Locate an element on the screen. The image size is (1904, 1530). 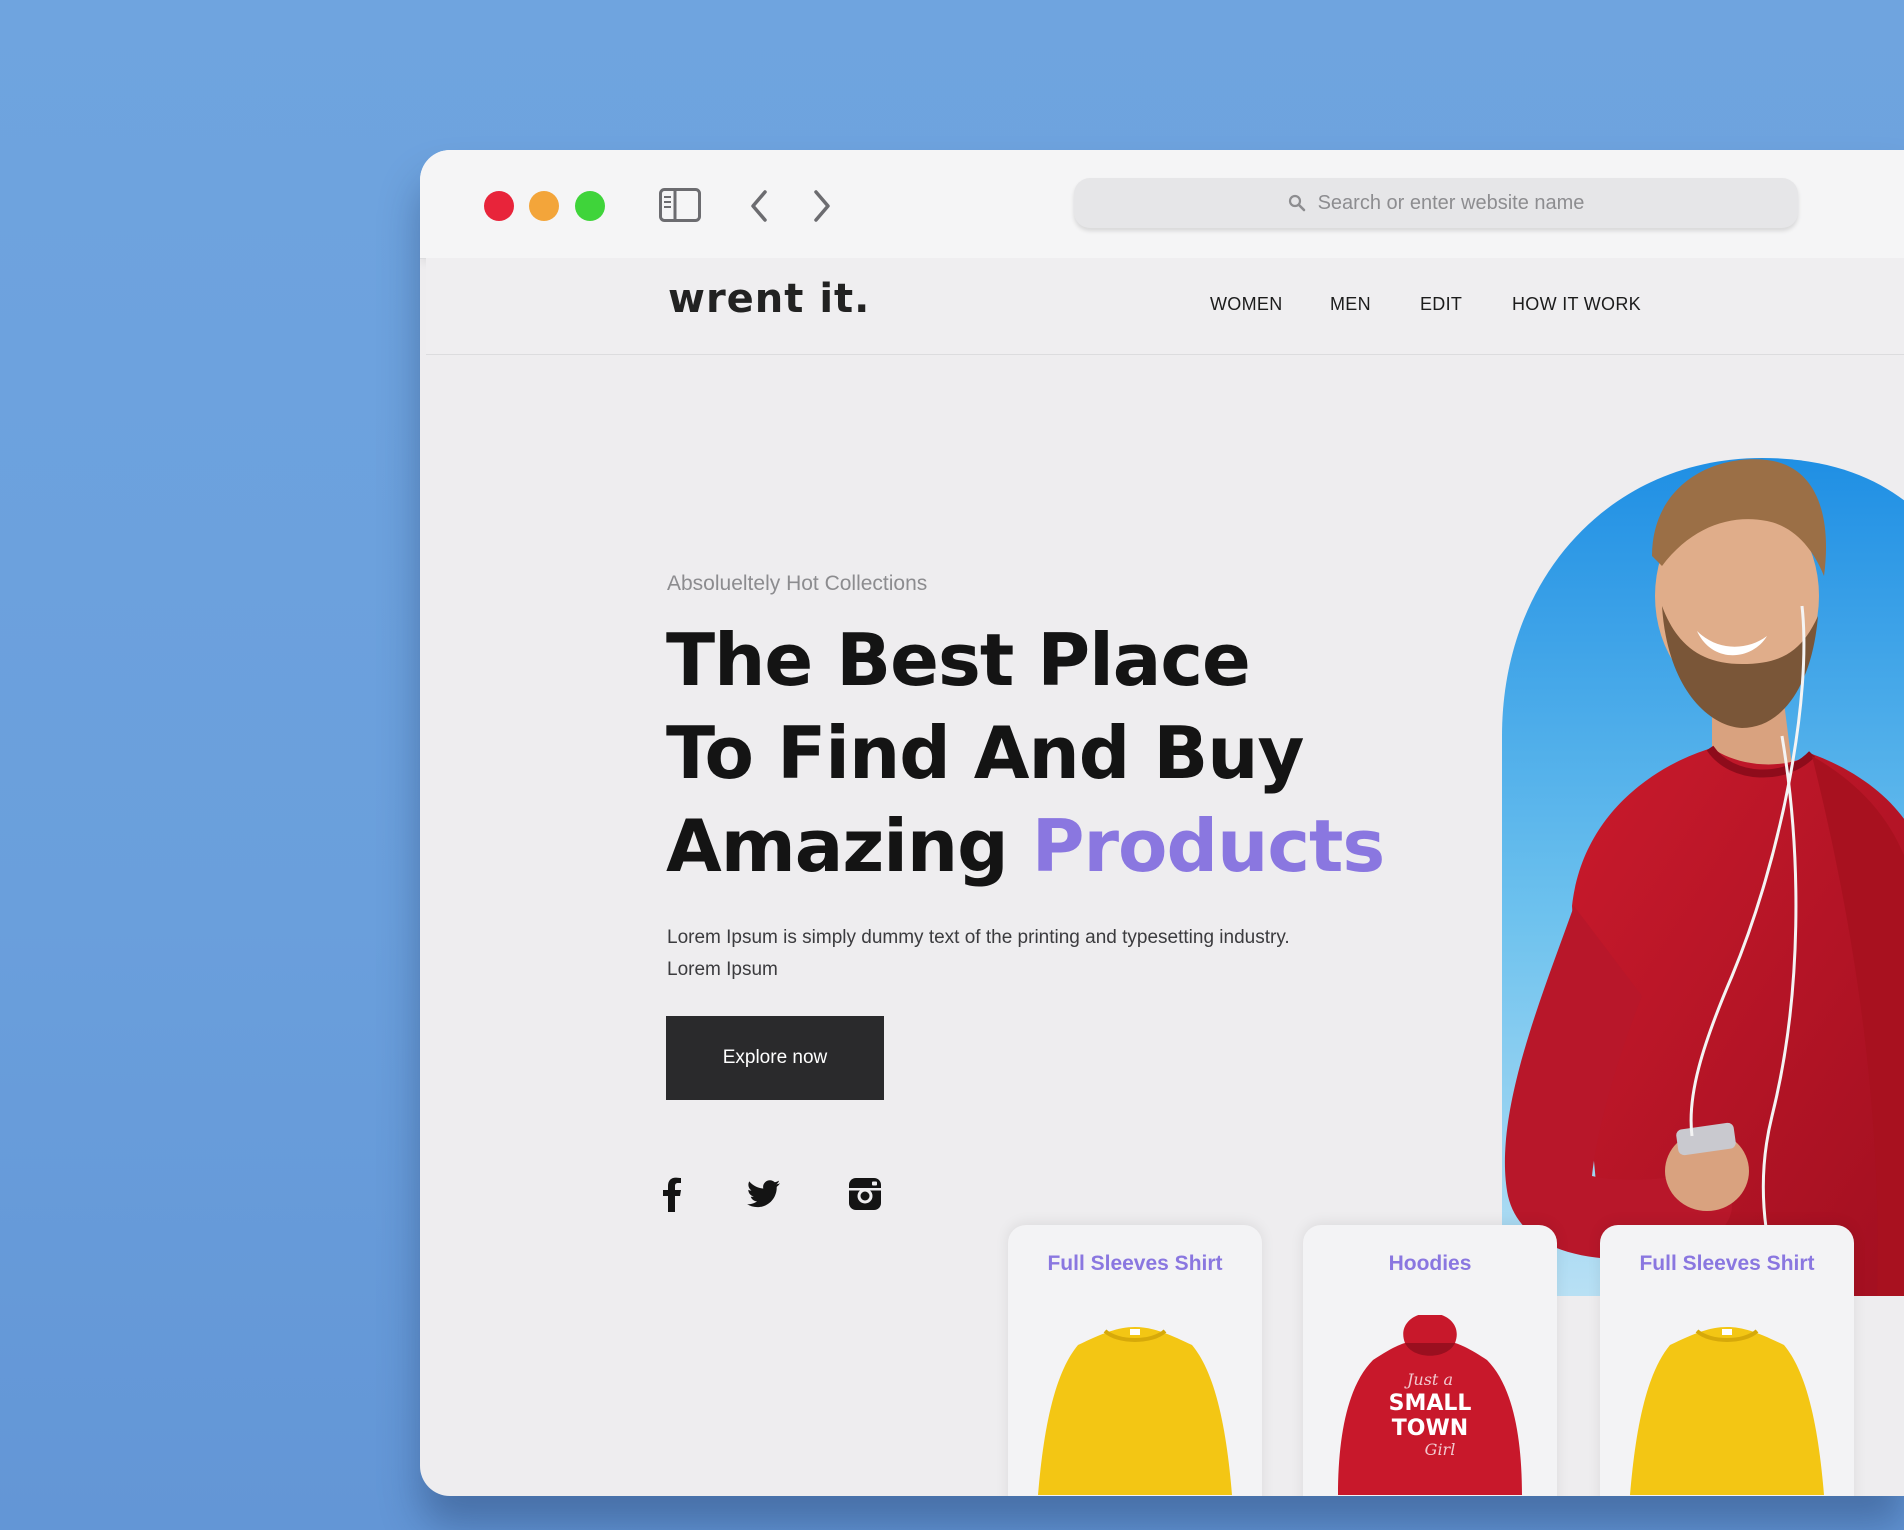
sidebar-toggle-icon is located at coordinates (680, 205).